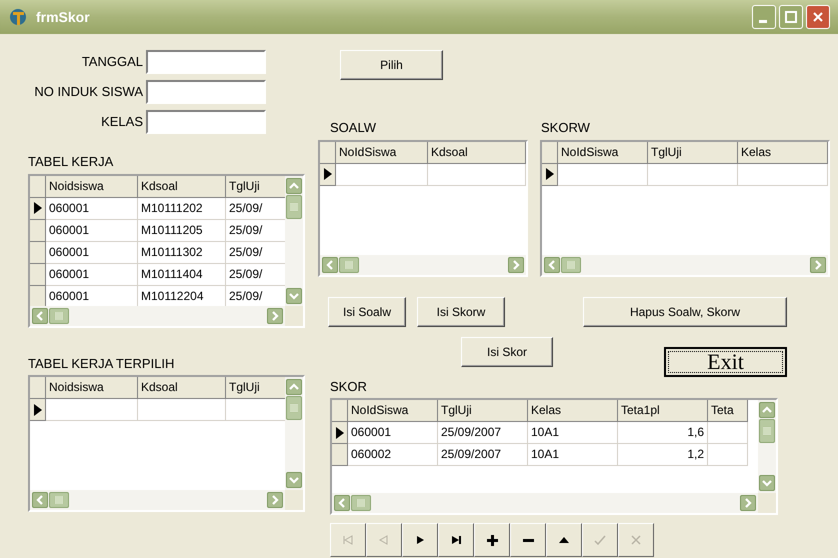  Describe the element at coordinates (182, 209) in the screenshot. I see `table-cell: M10111202` at that location.